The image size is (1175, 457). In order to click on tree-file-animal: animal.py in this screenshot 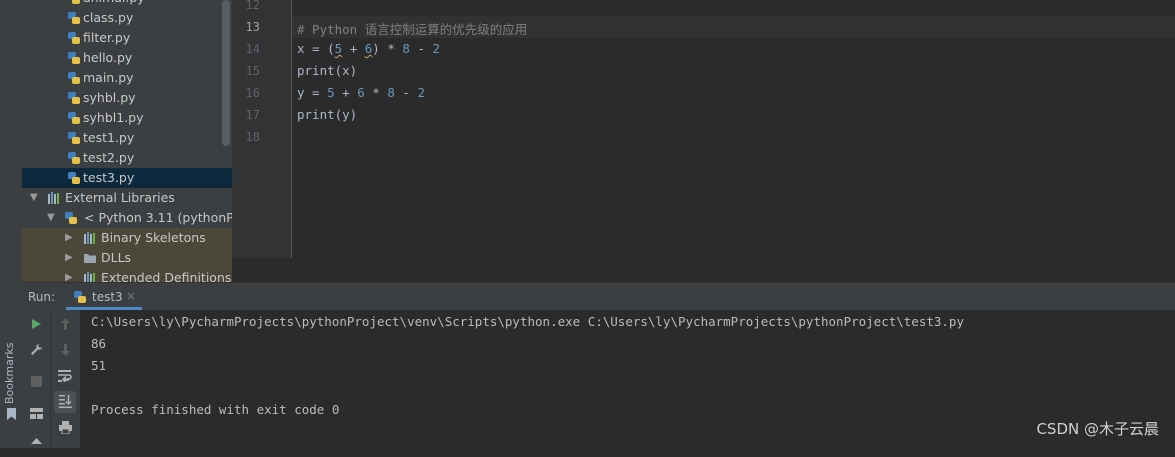, I will do `click(127, 4)`.